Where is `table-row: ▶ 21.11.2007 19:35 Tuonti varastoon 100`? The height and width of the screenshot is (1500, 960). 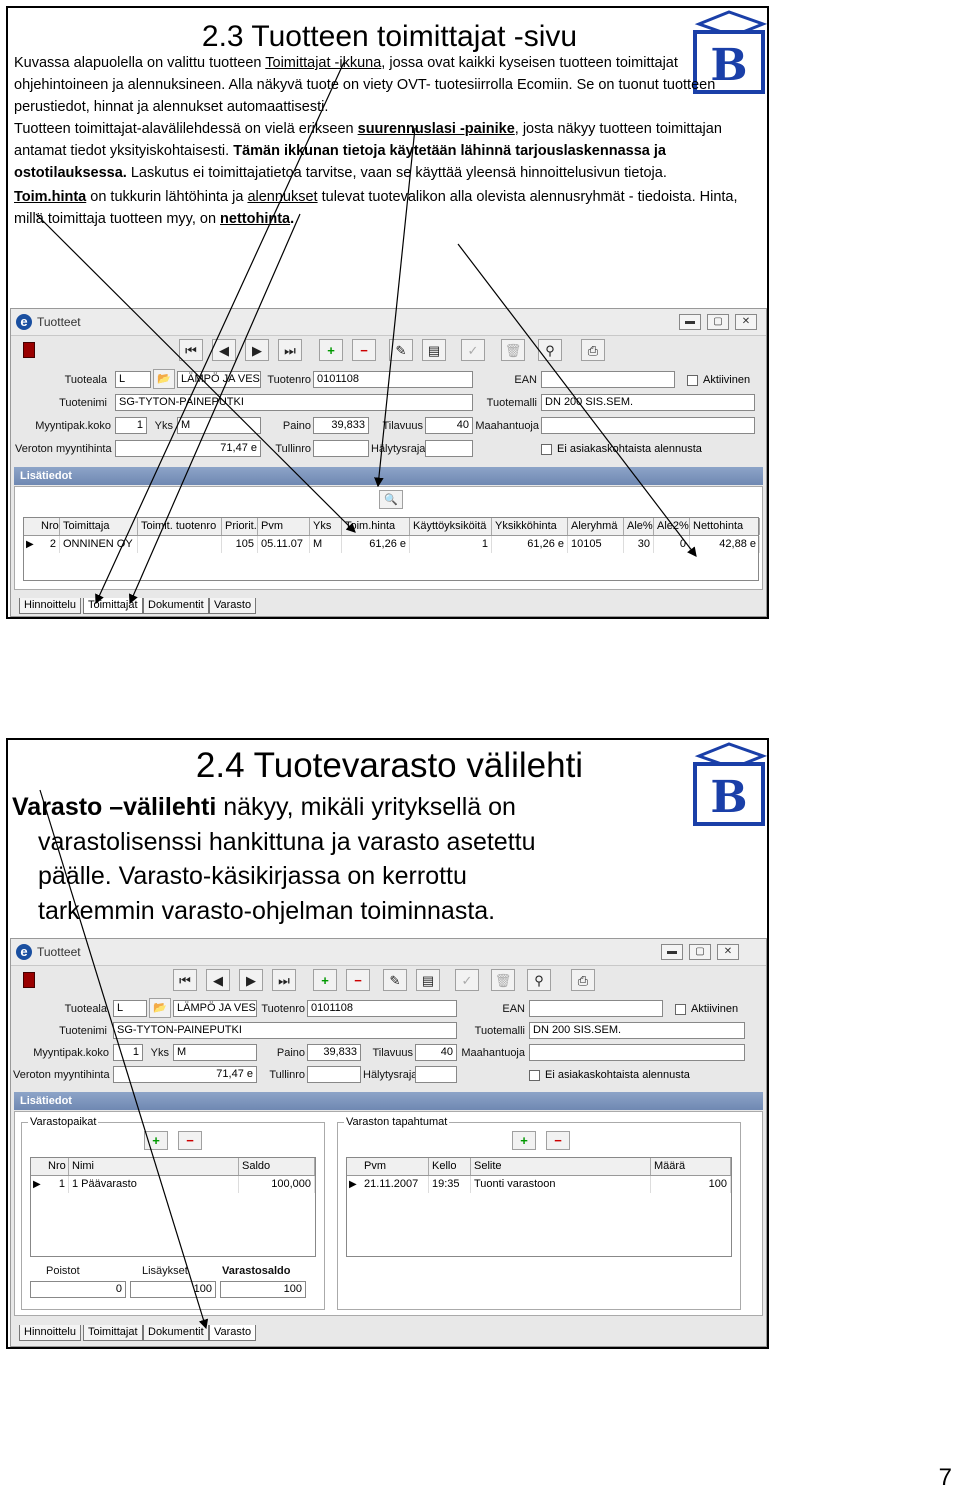
table-row: ▶ 21.11.2007 19:35 Tuonti varastoon 100 is located at coordinates (539, 1184).